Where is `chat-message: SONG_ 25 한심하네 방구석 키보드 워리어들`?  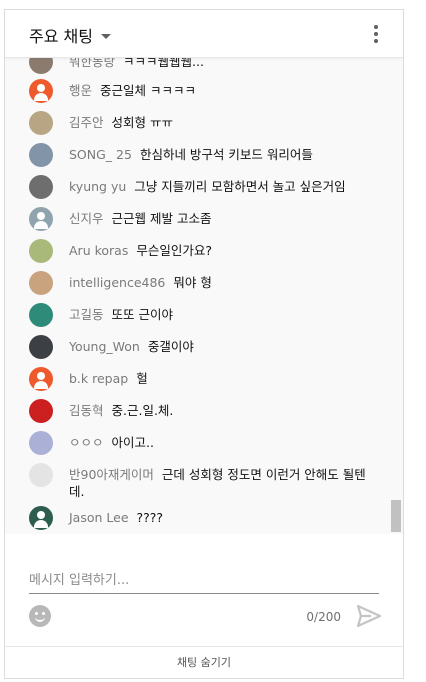 chat-message: SONG_ 25 한심하네 방구석 키보드 워리어들 is located at coordinates (199, 155).